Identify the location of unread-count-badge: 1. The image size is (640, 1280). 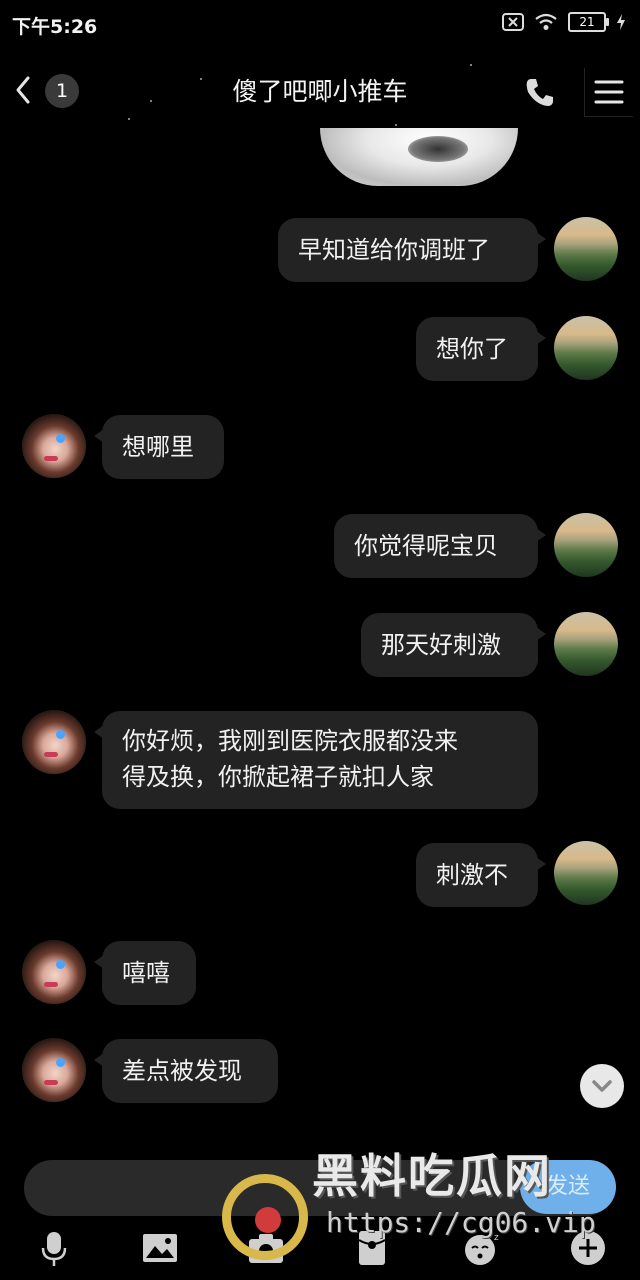
(62, 91).